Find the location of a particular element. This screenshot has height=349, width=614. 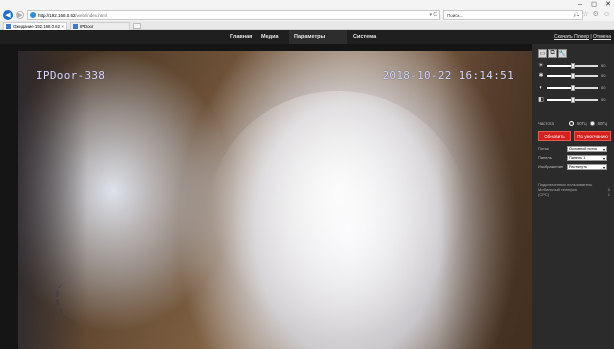

panel-label: Панель is located at coordinates (545, 157).